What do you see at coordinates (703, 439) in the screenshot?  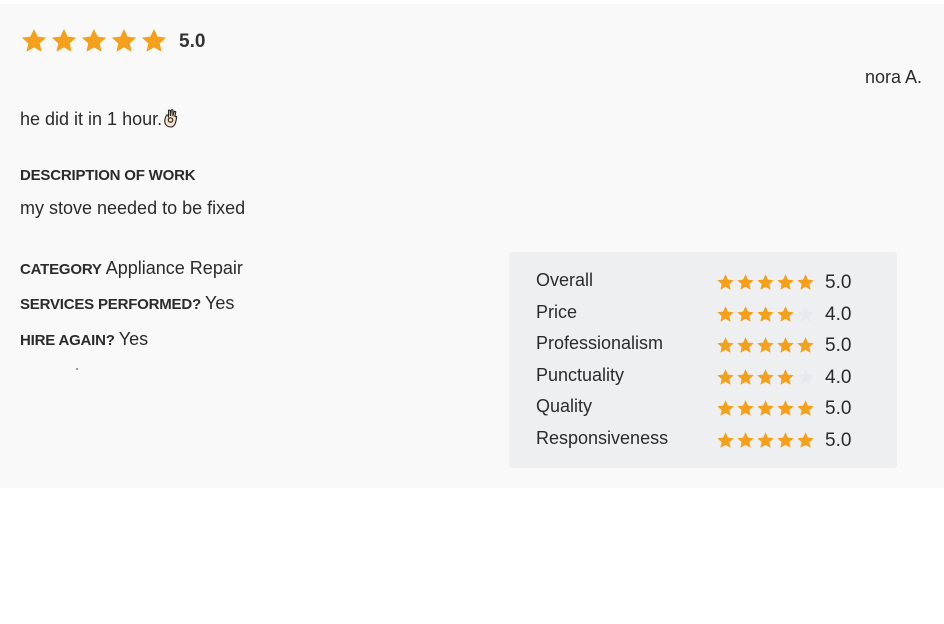 I see `rating-row-responsiveness: Responsiveness 5.0` at bounding box center [703, 439].